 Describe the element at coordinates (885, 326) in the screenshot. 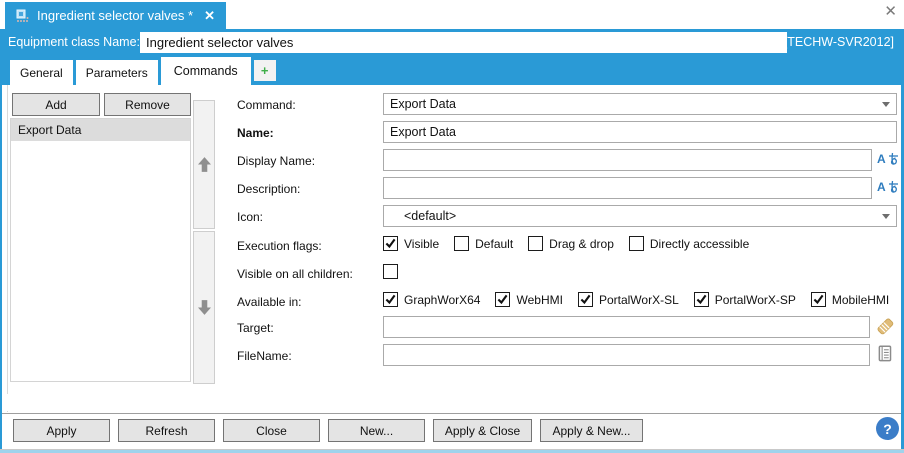

I see `tag-browse-icon` at that location.